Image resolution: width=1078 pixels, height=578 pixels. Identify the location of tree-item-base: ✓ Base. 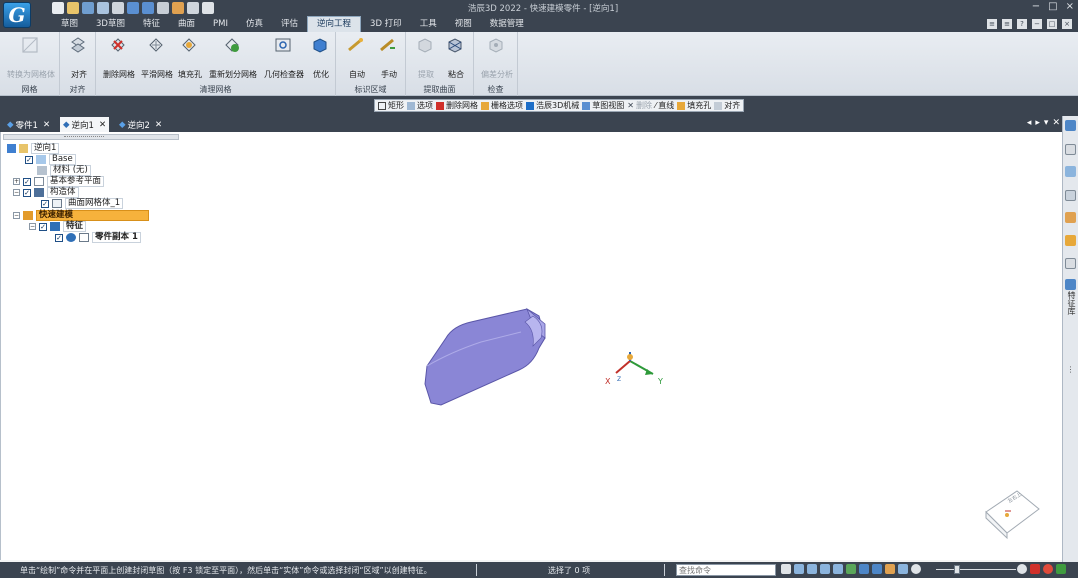
(50, 159).